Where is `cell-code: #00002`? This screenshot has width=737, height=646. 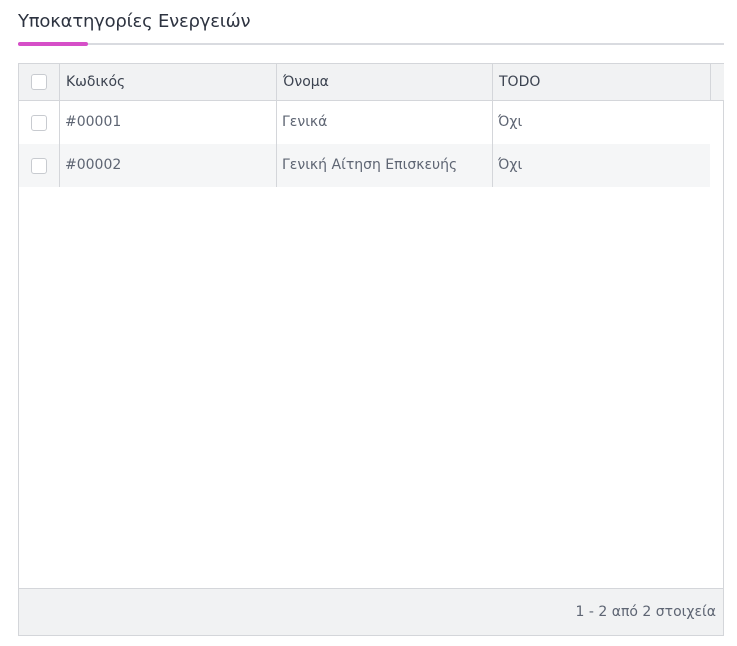
cell-code: #00002 is located at coordinates (93, 165).